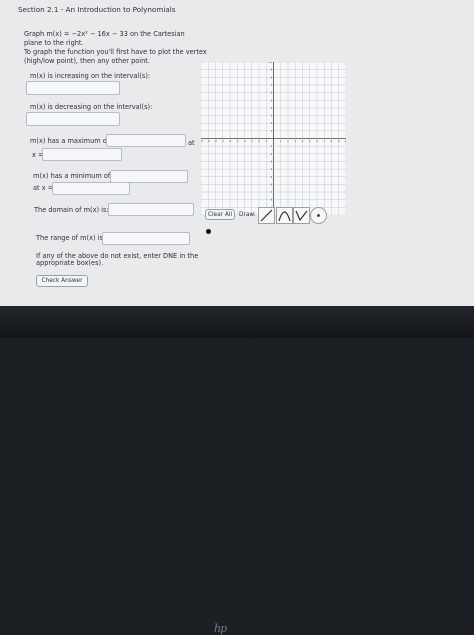  Describe the element at coordinates (271, 200) in the screenshot. I see `y-tick-label: -8` at that location.